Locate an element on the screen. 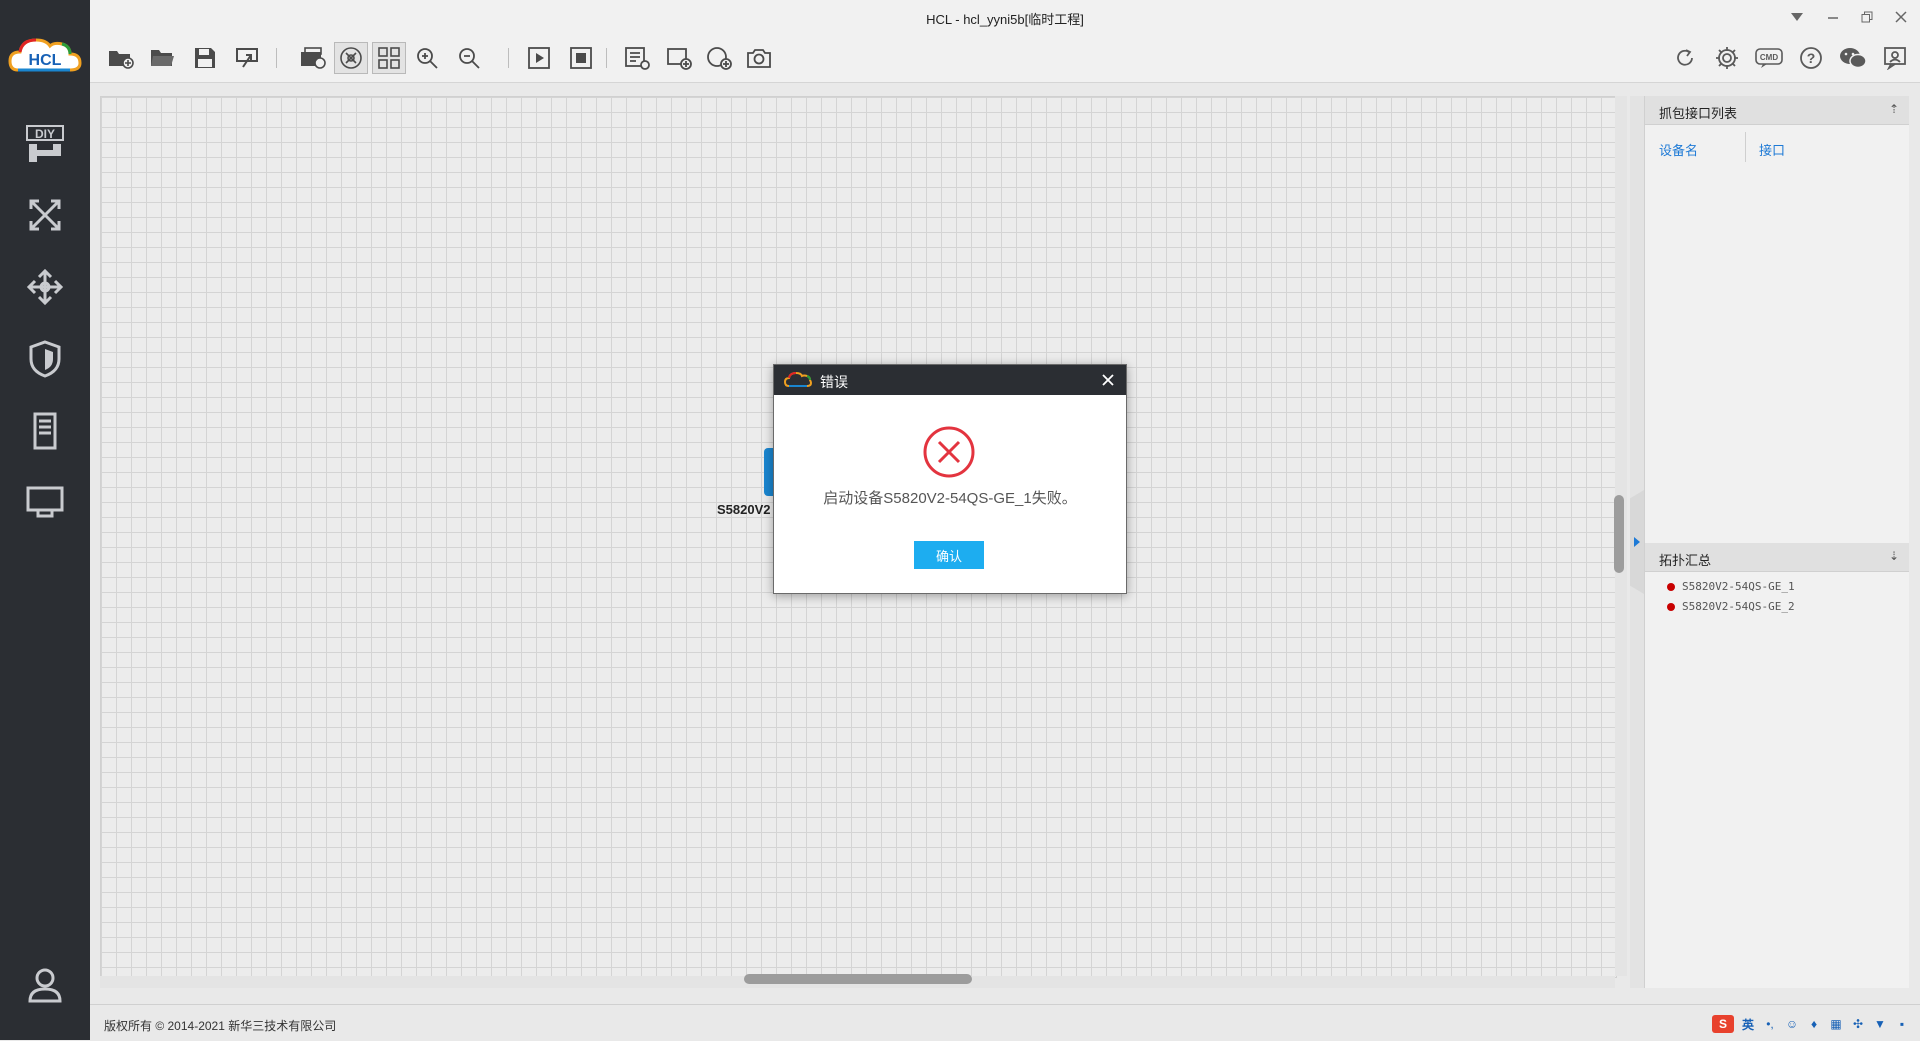 The width and height of the screenshot is (1920, 1041). minimize-button is located at coordinates (1833, 17).